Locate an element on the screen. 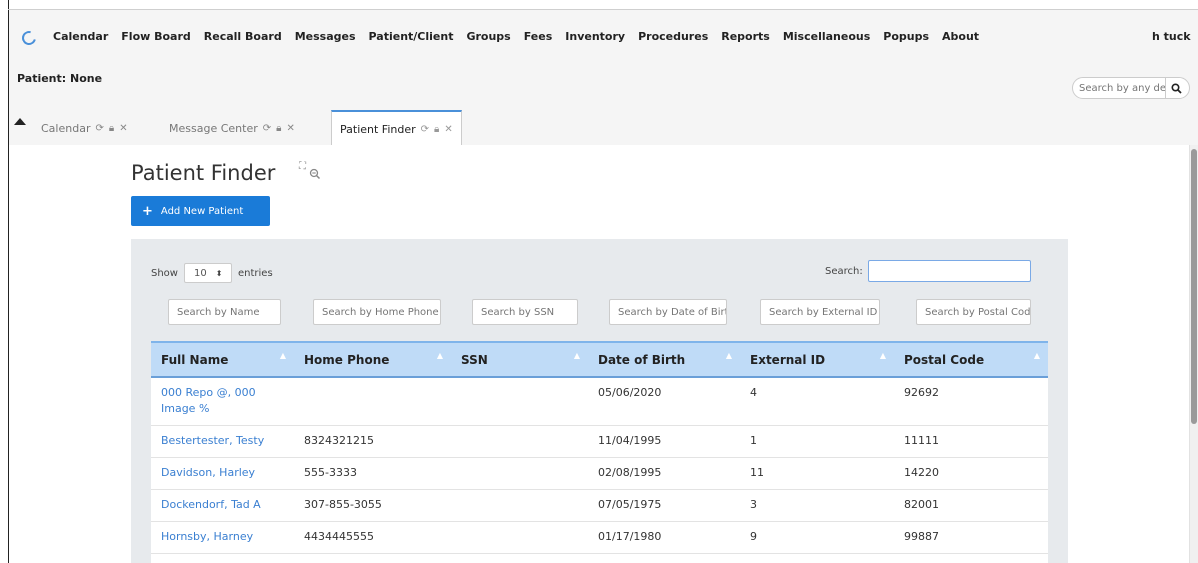 This screenshot has width=1198, height=563. add-new-patient-label: Add New Patient is located at coordinates (202, 211).